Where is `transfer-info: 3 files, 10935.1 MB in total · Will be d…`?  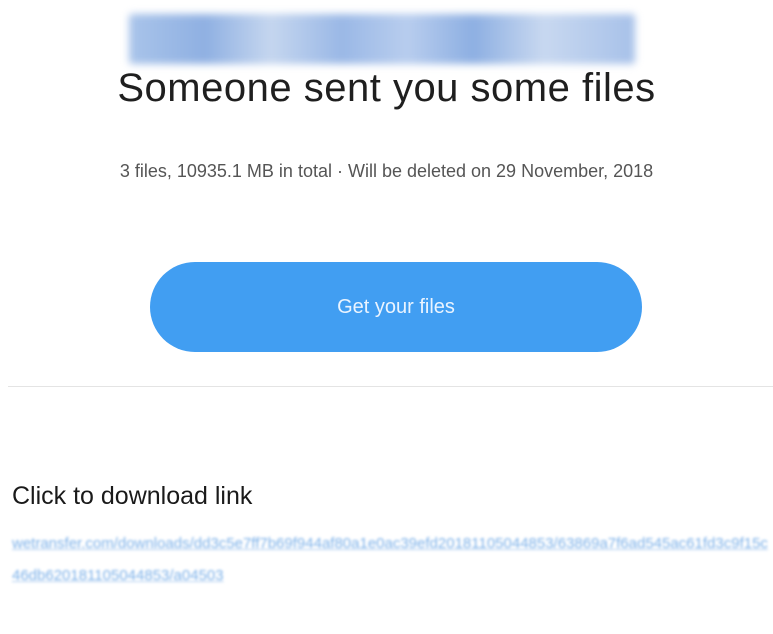 transfer-info: 3 files, 10935.1 MB in total · Will be d… is located at coordinates (386, 171).